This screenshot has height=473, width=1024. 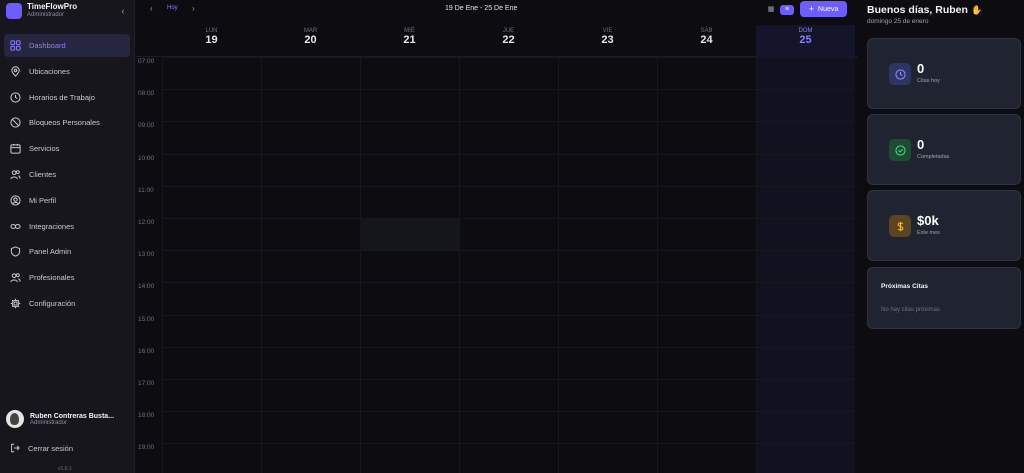 What do you see at coordinates (146, 158) in the screenshot?
I see `hour-label: 10:00` at bounding box center [146, 158].